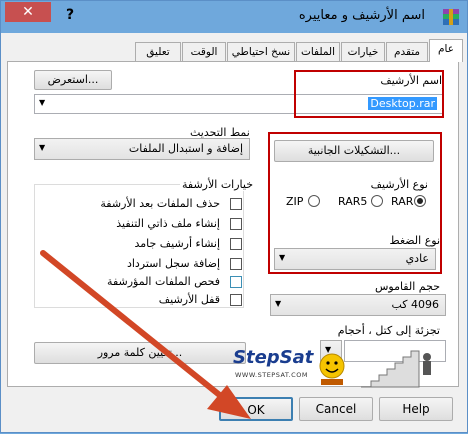 Image resolution: width=468 pixels, height=434 pixels. What do you see at coordinates (355, 203) in the screenshot?
I see `highlight-format-compression` at bounding box center [355, 203].